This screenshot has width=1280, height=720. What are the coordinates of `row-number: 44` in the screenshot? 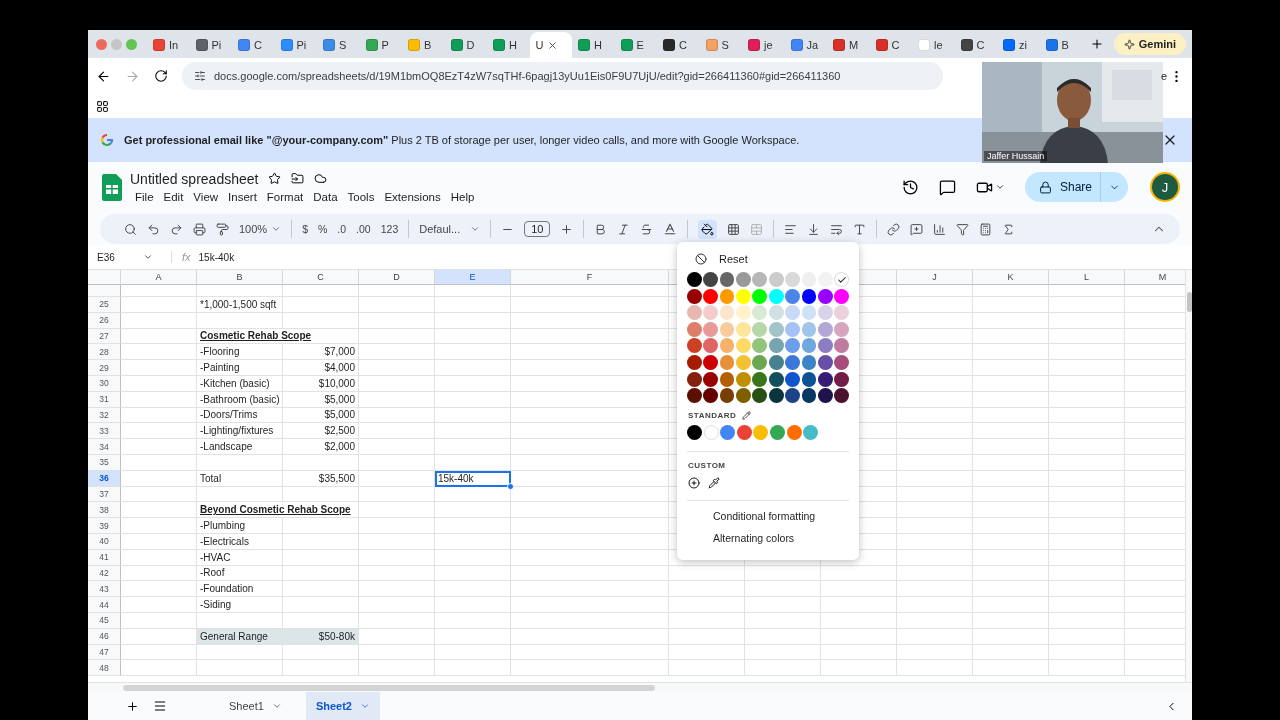 It's located at (104, 605).